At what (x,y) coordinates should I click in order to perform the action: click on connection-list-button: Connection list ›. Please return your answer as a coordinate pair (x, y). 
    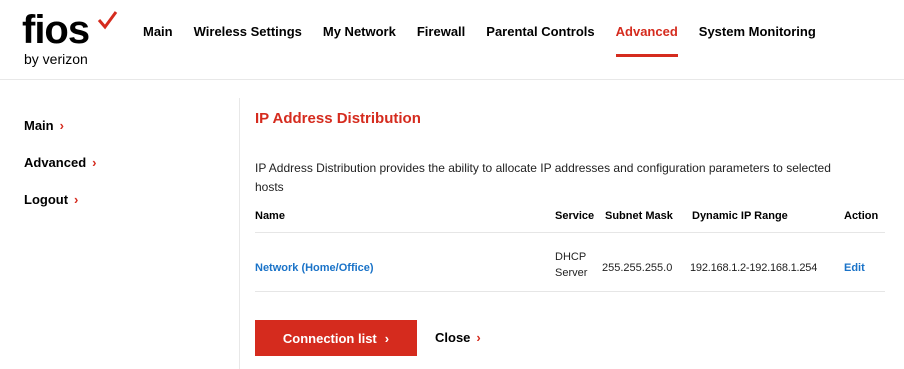
    Looking at the image, I should click on (336, 338).